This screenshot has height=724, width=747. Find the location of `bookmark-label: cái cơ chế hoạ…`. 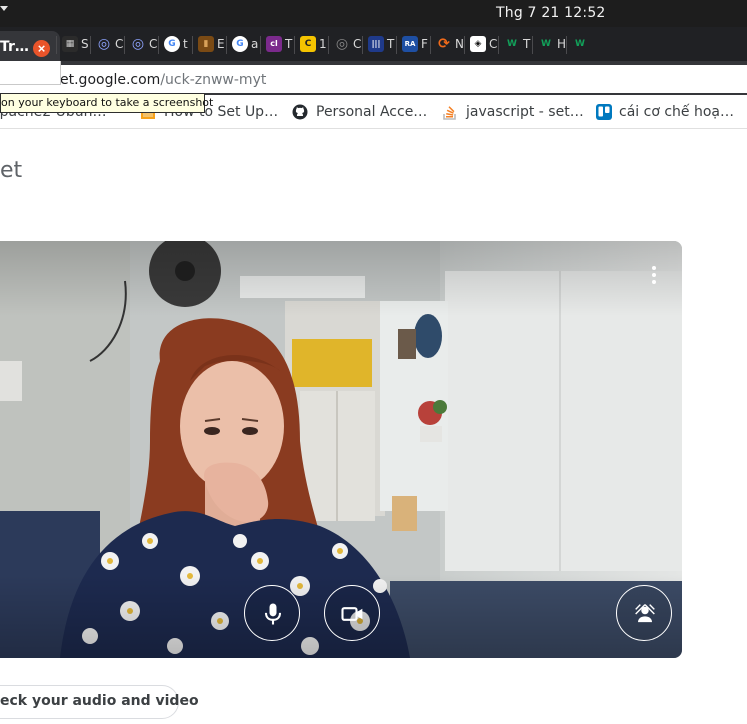

bookmark-label: cái cơ chế hoạ… is located at coordinates (676, 112).